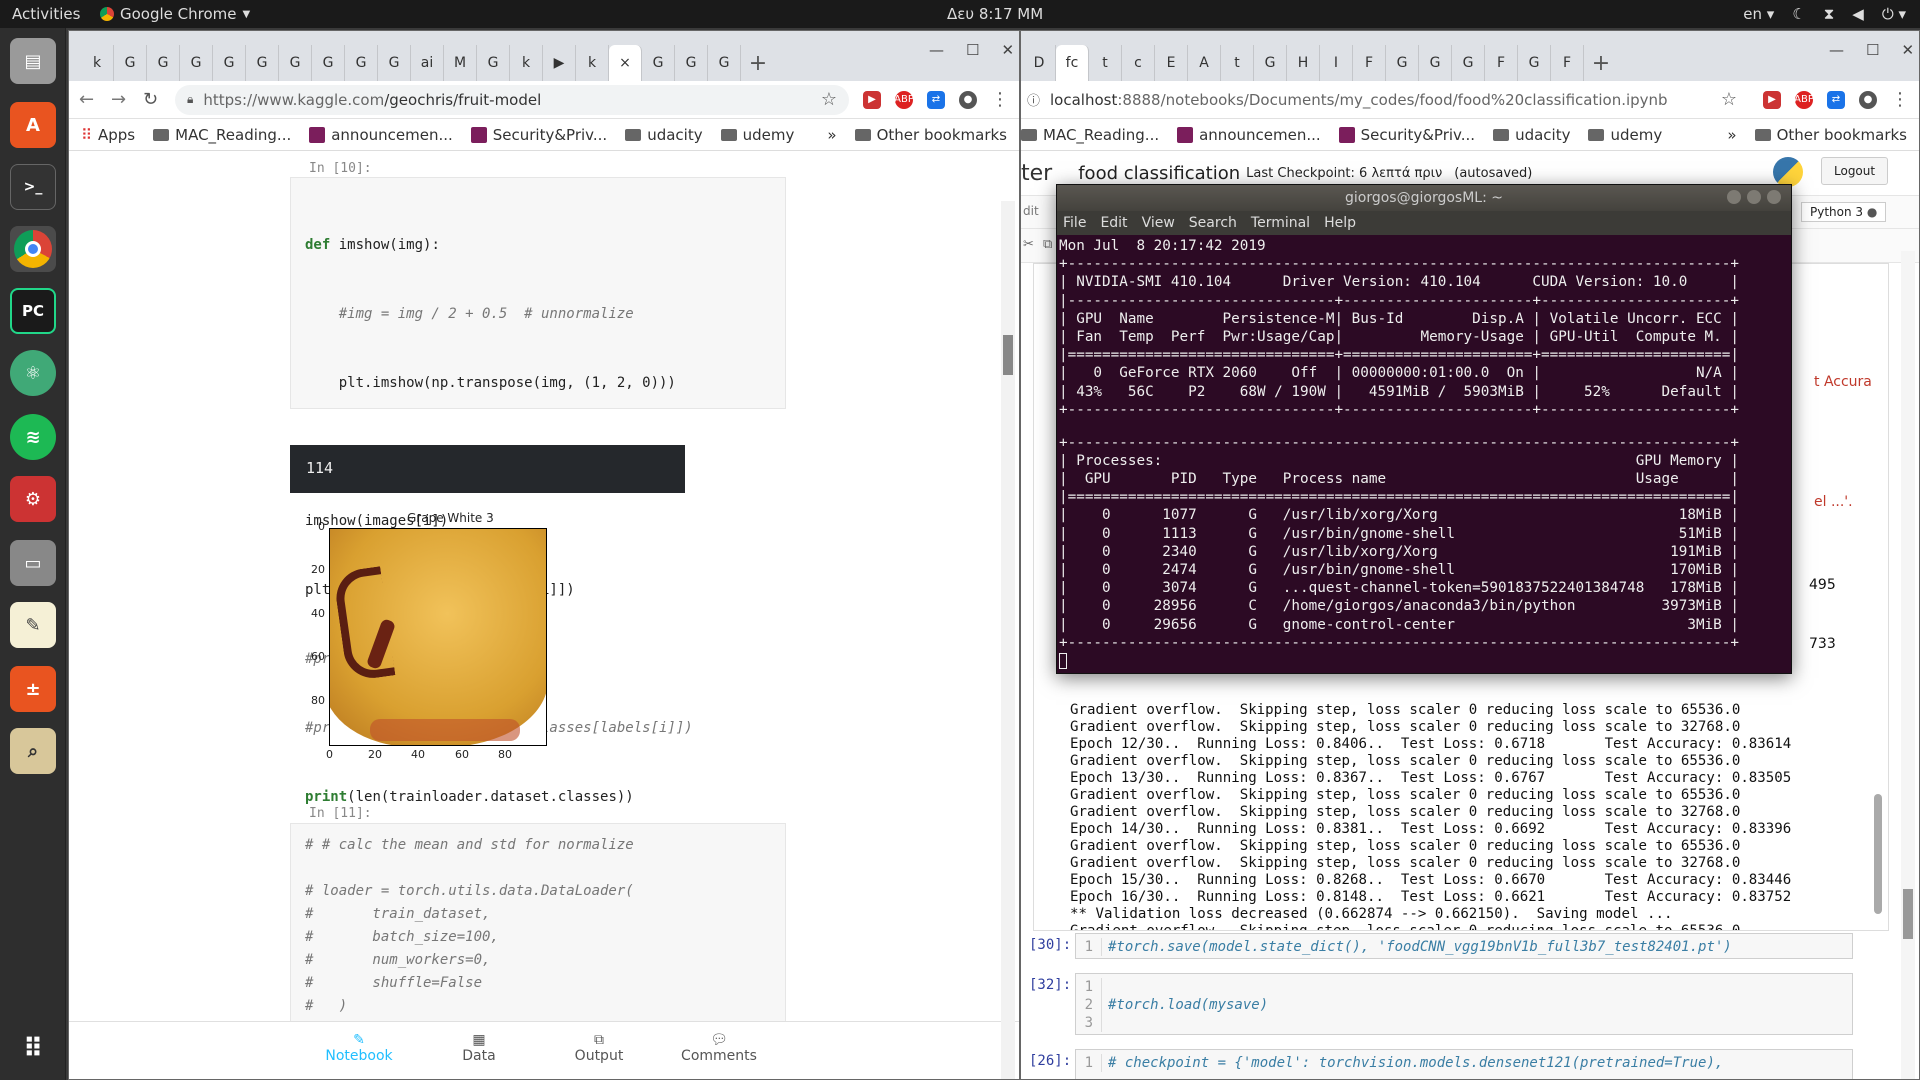 This screenshot has width=1920, height=1080. Describe the element at coordinates (625, 63) in the screenshot. I see `browser-tab: ×` at that location.